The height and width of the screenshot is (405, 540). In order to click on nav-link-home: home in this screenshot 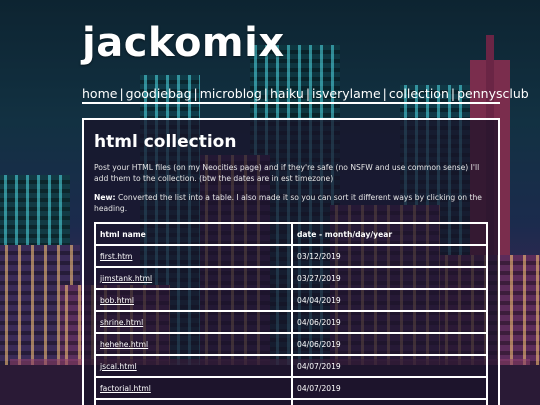, I will do `click(99, 93)`.